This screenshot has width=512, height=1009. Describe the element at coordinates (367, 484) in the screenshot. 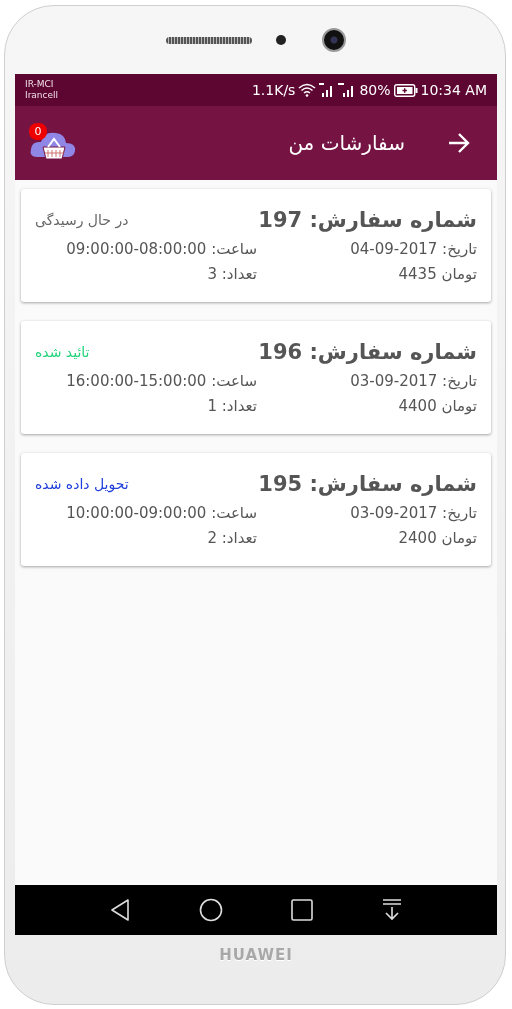

I see `order-number: شماره سفارش: 195` at that location.